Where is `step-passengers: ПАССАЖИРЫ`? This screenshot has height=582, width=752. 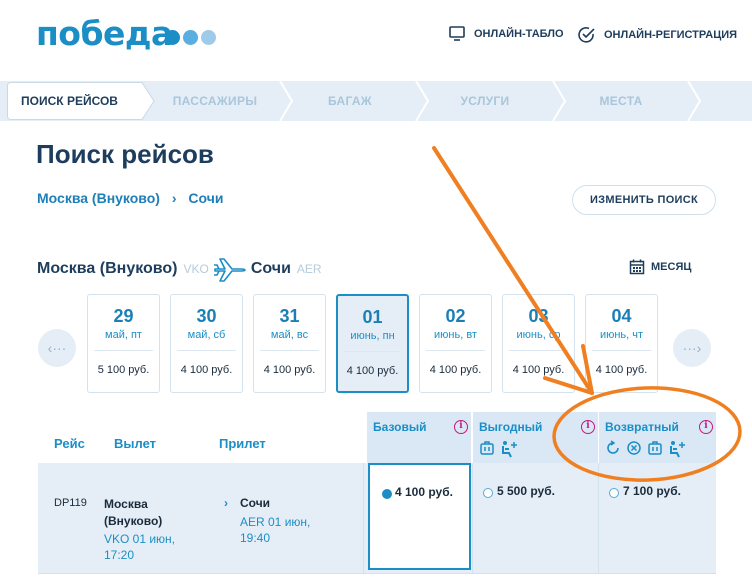
step-passengers: ПАССАЖИРЫ is located at coordinates (215, 101).